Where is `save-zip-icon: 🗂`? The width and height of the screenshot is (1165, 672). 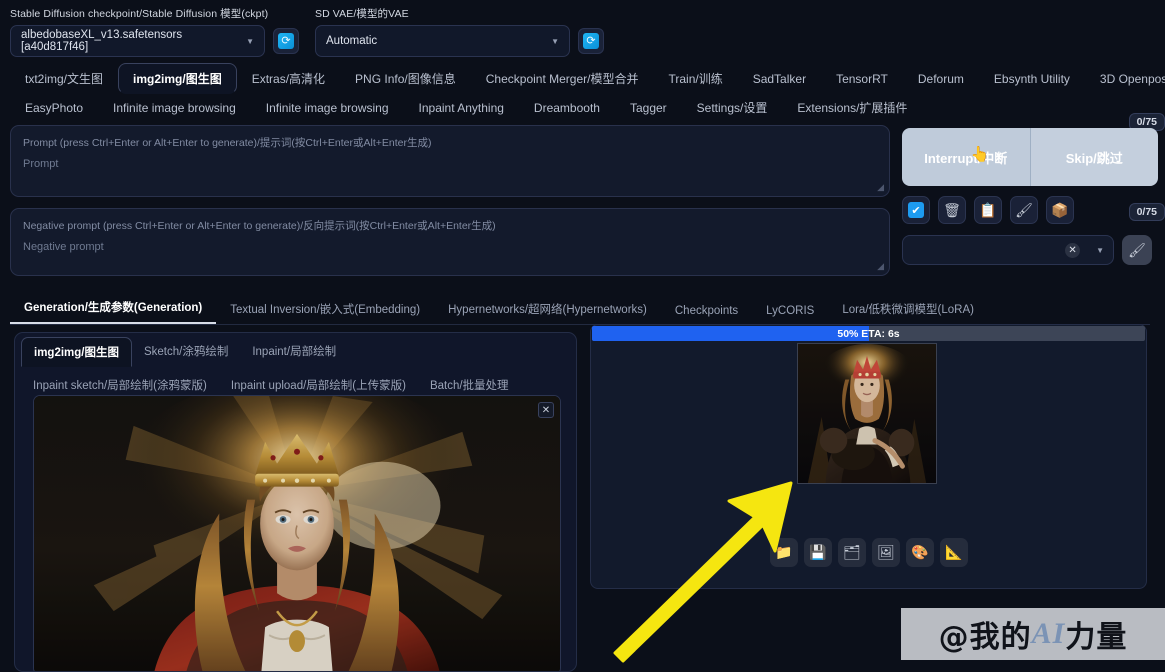 save-zip-icon: 🗂 is located at coordinates (852, 552).